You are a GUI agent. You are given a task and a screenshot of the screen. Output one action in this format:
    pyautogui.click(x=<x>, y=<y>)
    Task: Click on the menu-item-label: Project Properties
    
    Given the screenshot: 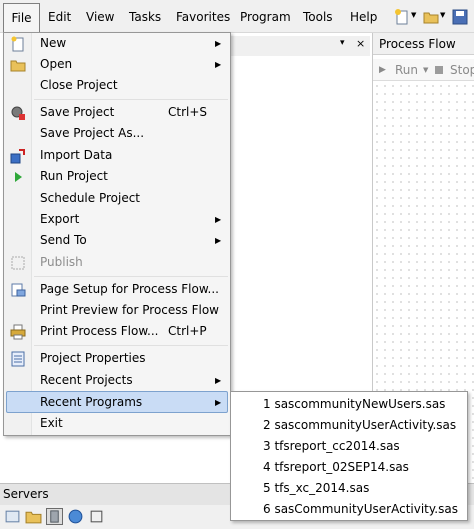 What is the action you would take?
    pyautogui.click(x=93, y=358)
    